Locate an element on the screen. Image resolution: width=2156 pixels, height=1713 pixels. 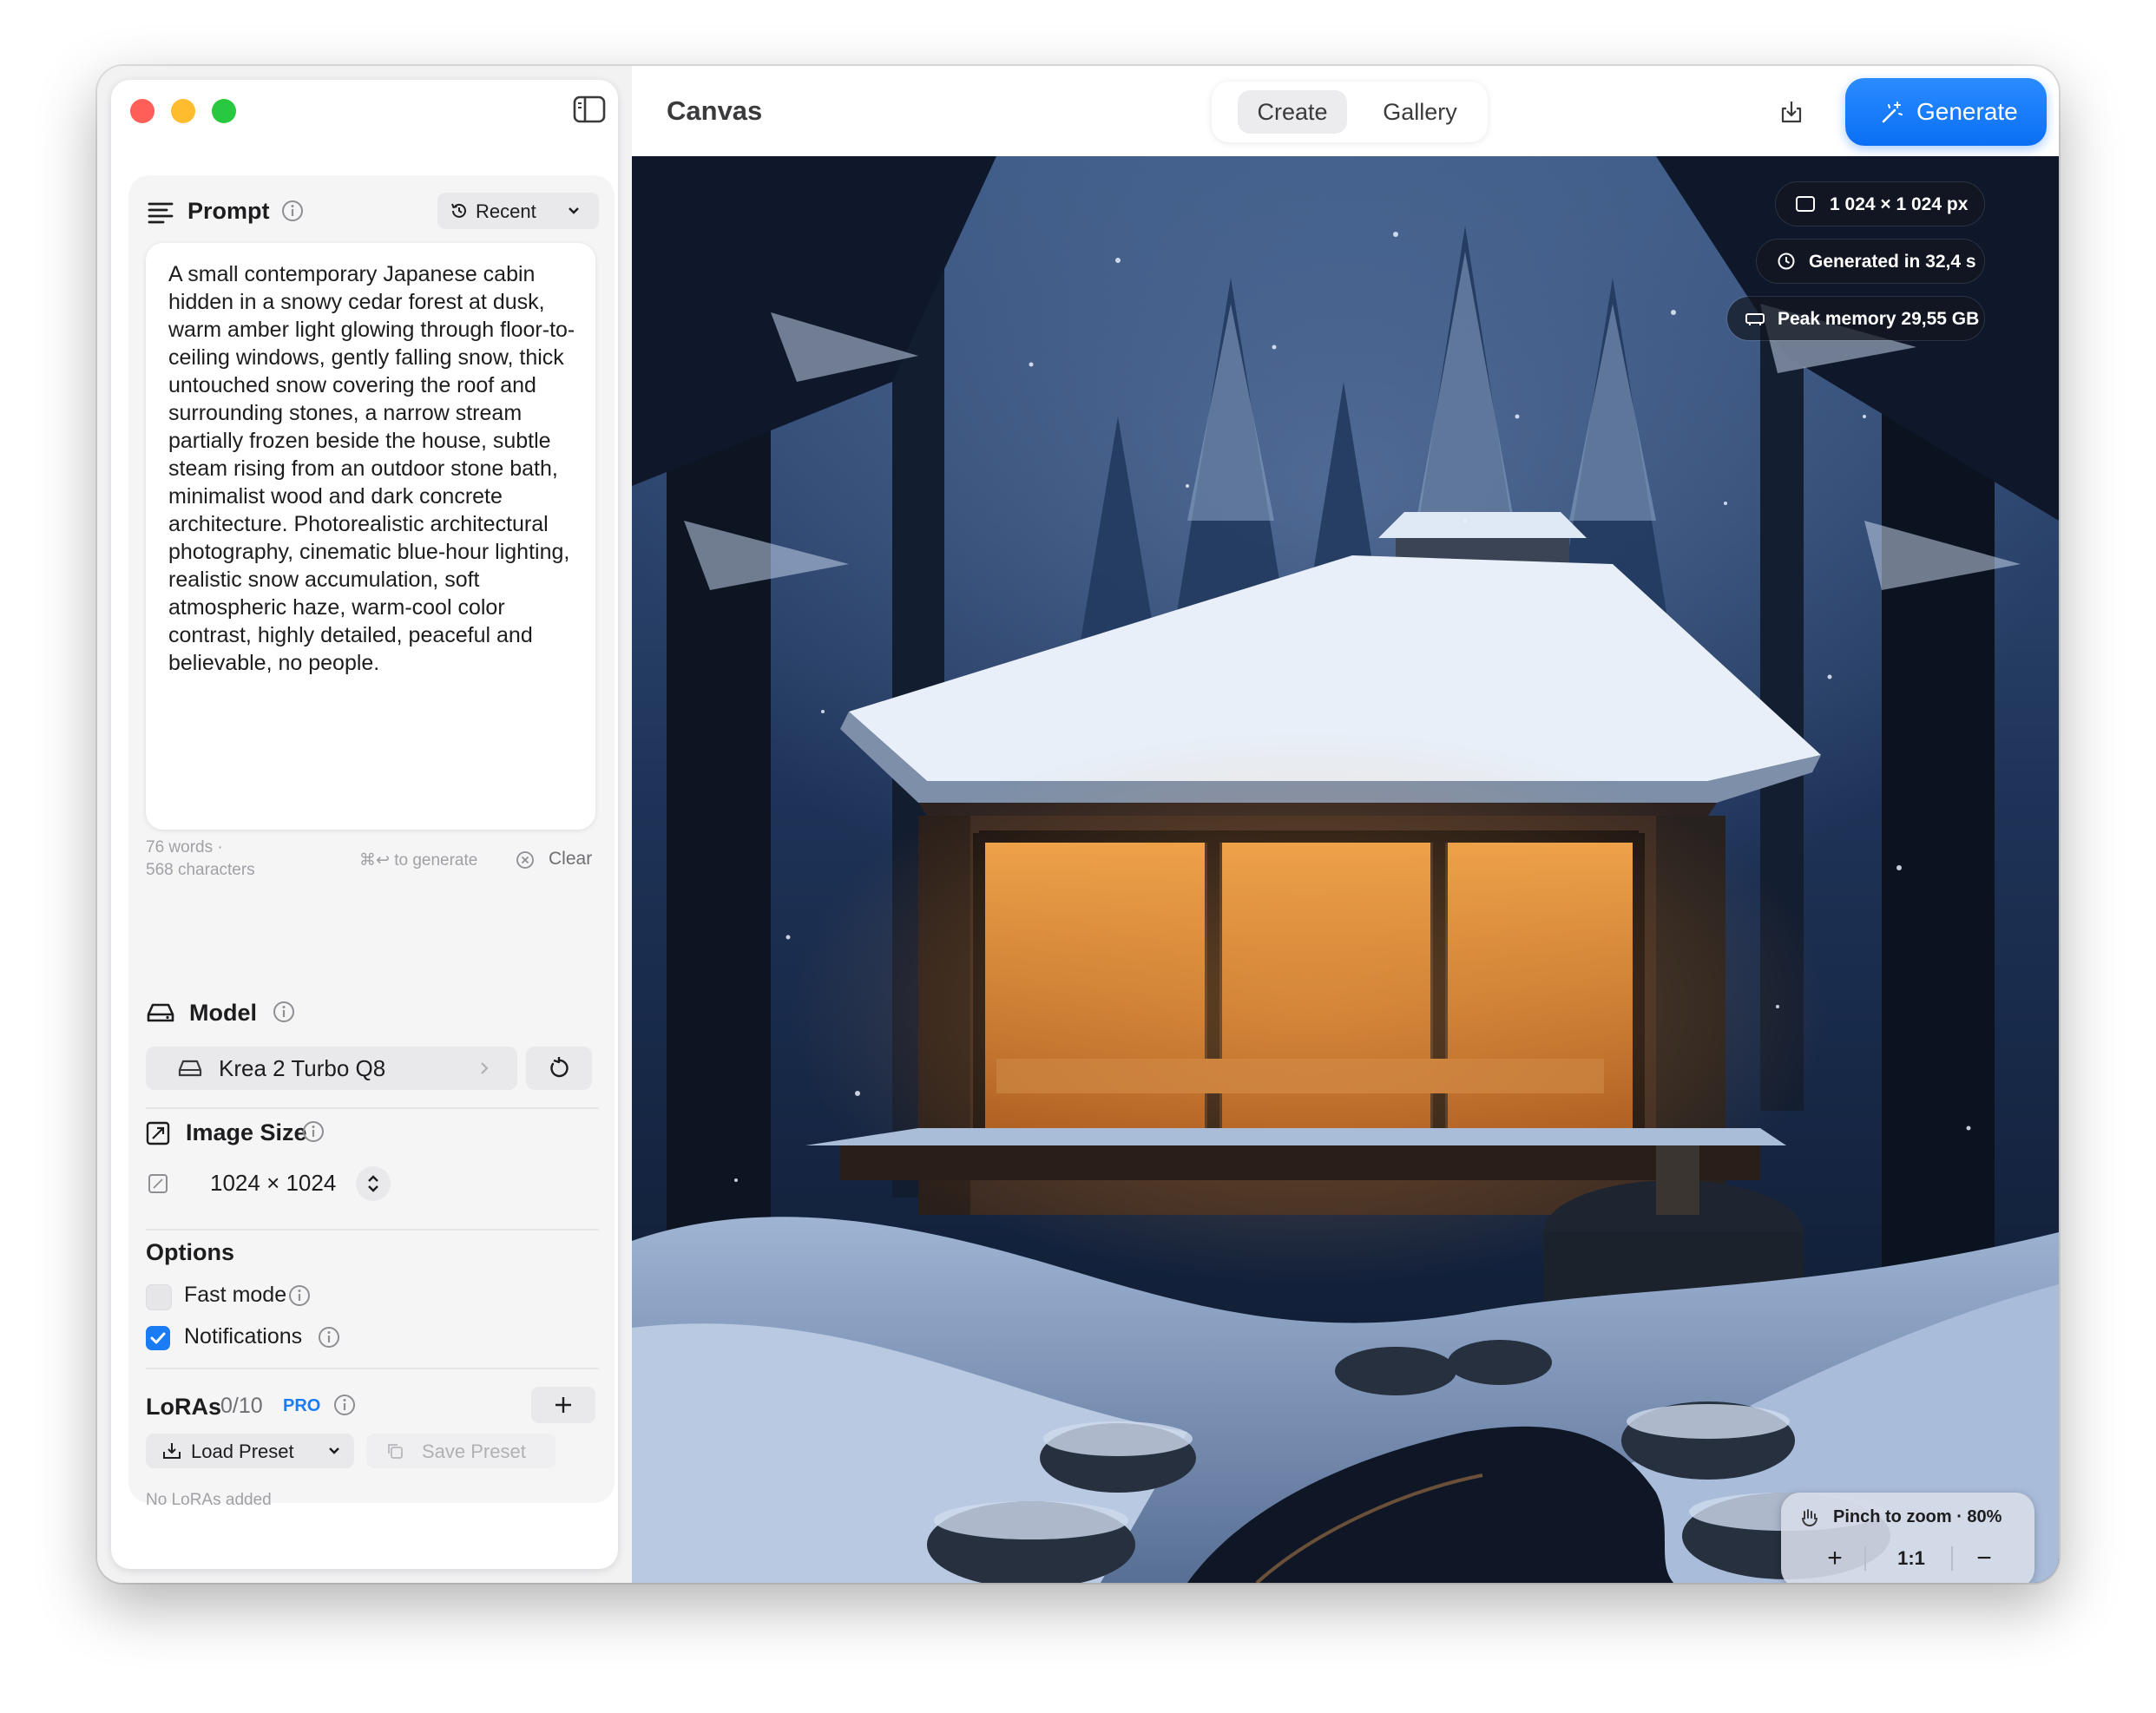
checkmark-icon is located at coordinates (158, 1338).